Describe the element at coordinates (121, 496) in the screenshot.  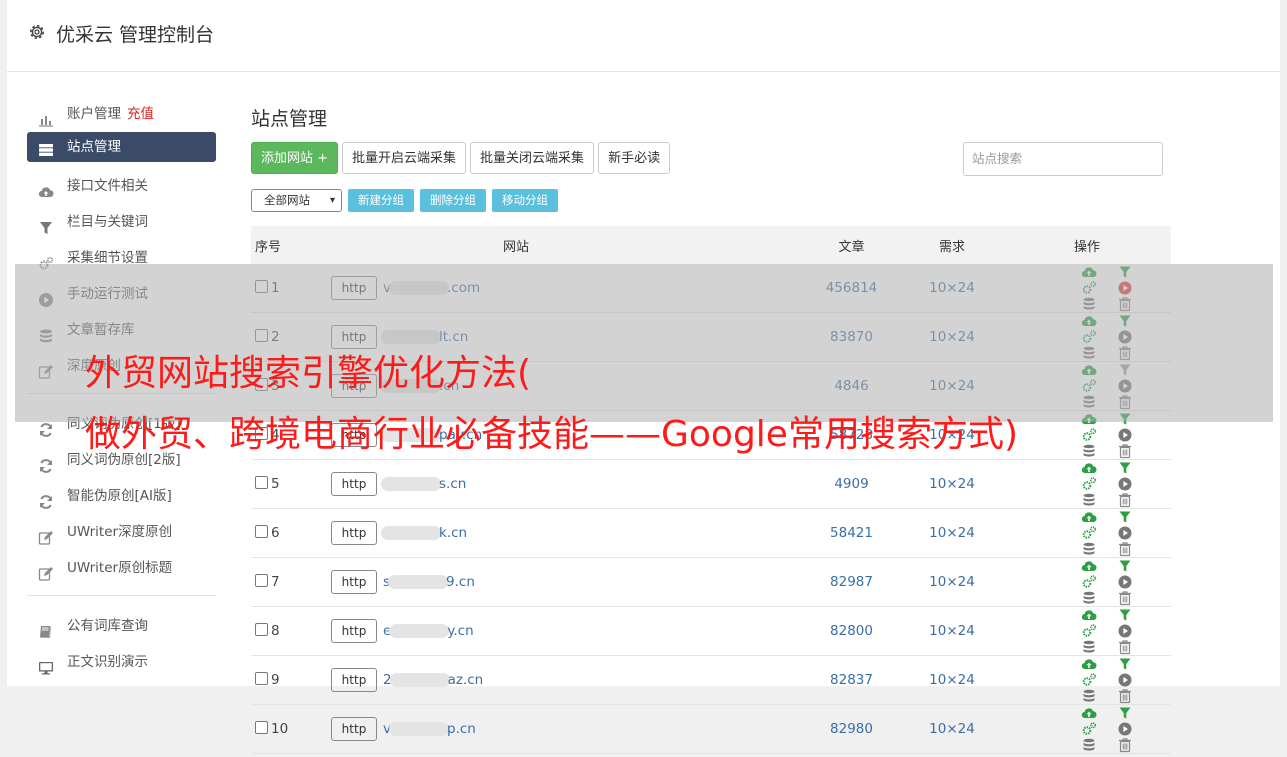
I see `sidebar-item-rewrite-2: 智能伪原创[AI版]` at that location.